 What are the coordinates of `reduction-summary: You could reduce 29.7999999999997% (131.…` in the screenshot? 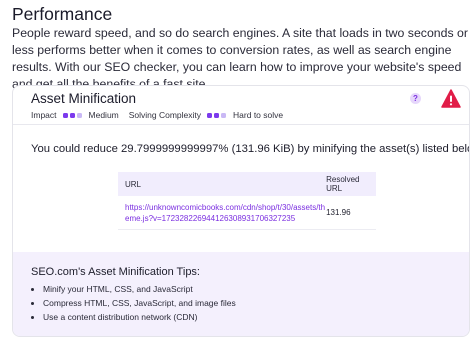 It's located at (250, 149).